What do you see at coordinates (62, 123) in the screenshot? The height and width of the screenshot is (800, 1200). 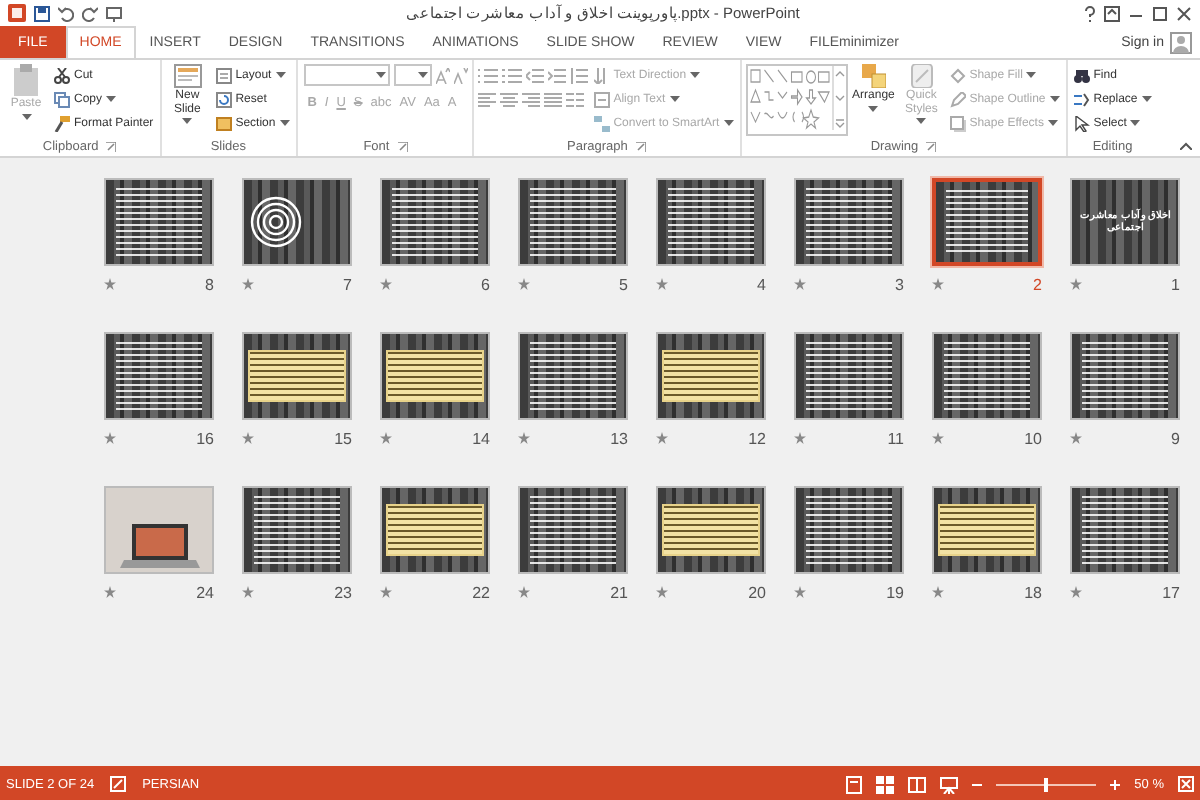 I see `paintbrush-icon` at bounding box center [62, 123].